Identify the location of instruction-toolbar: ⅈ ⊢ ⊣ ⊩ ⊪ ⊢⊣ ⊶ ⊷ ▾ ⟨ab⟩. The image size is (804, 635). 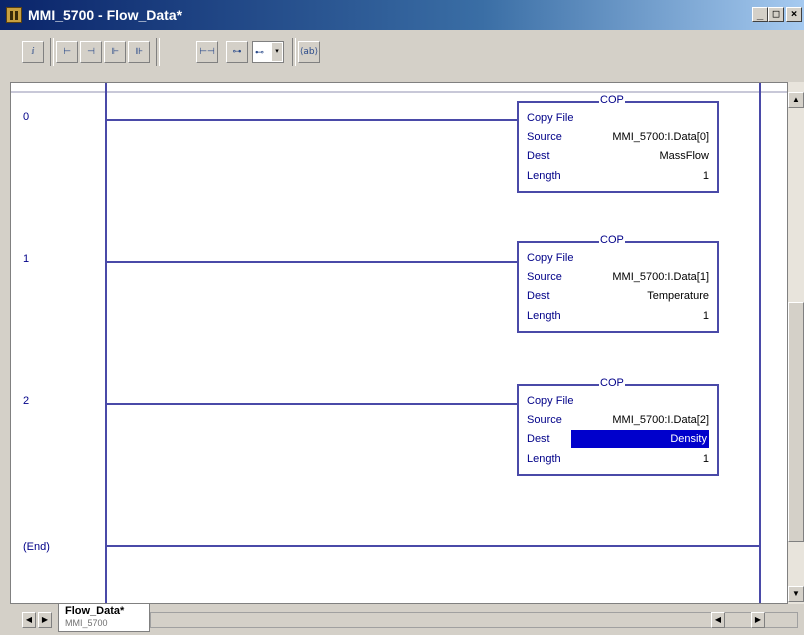
(402, 53).